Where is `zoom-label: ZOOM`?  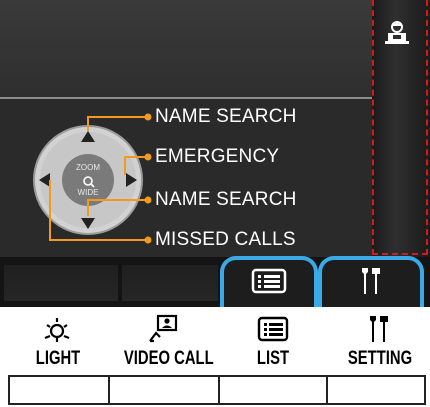 zoom-label: ZOOM is located at coordinates (88, 167).